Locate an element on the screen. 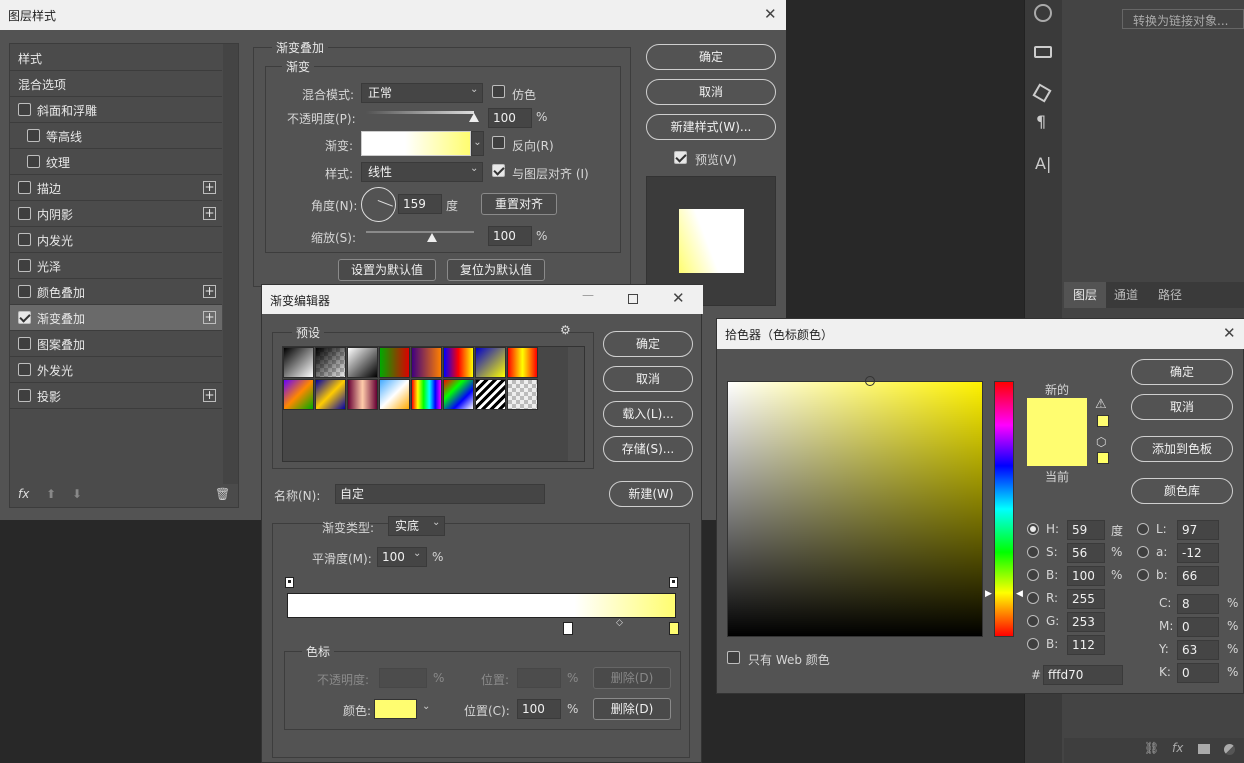 The height and width of the screenshot is (763, 1244). style-list-item: 颜色叠加 + is located at coordinates (116, 292).